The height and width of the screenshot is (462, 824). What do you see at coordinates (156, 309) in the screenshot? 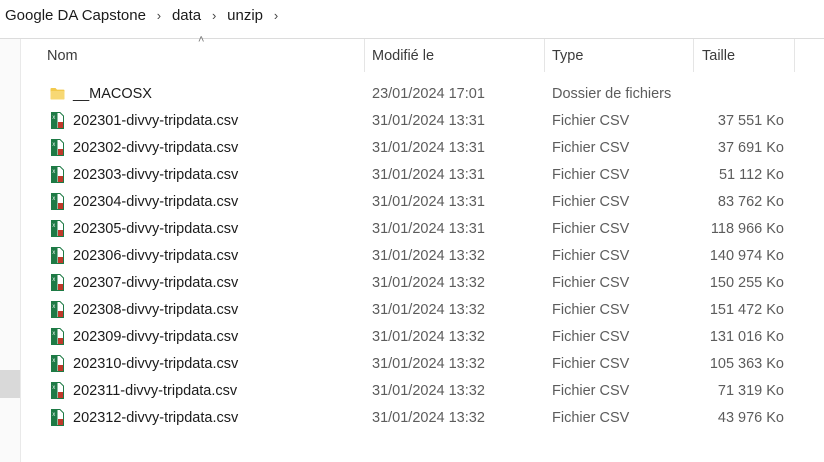
I see `file-name: 202308-divvy-tripdata.csv` at bounding box center [156, 309].